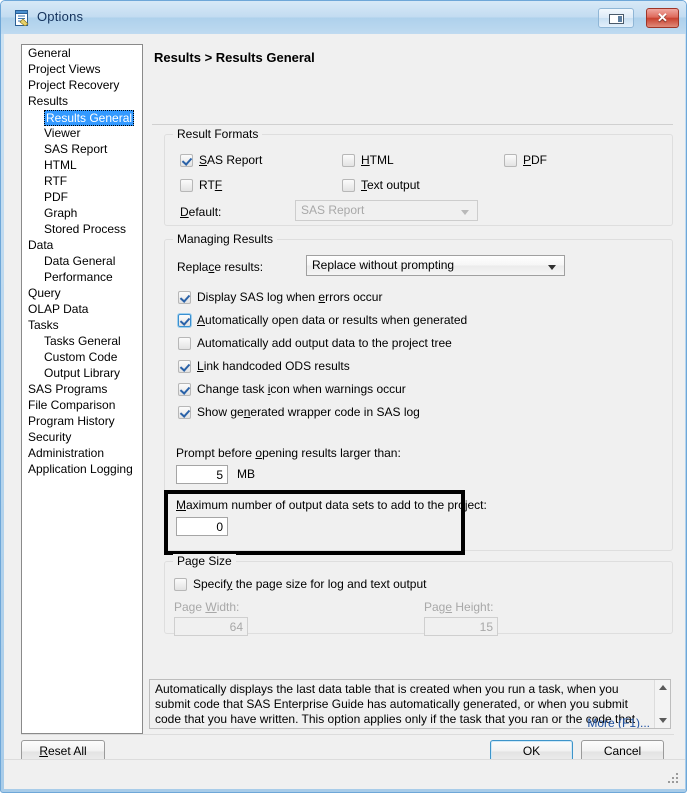 The width and height of the screenshot is (687, 793). What do you see at coordinates (343, 17) in the screenshot?
I see `title-bar: Options ✕` at bounding box center [343, 17].